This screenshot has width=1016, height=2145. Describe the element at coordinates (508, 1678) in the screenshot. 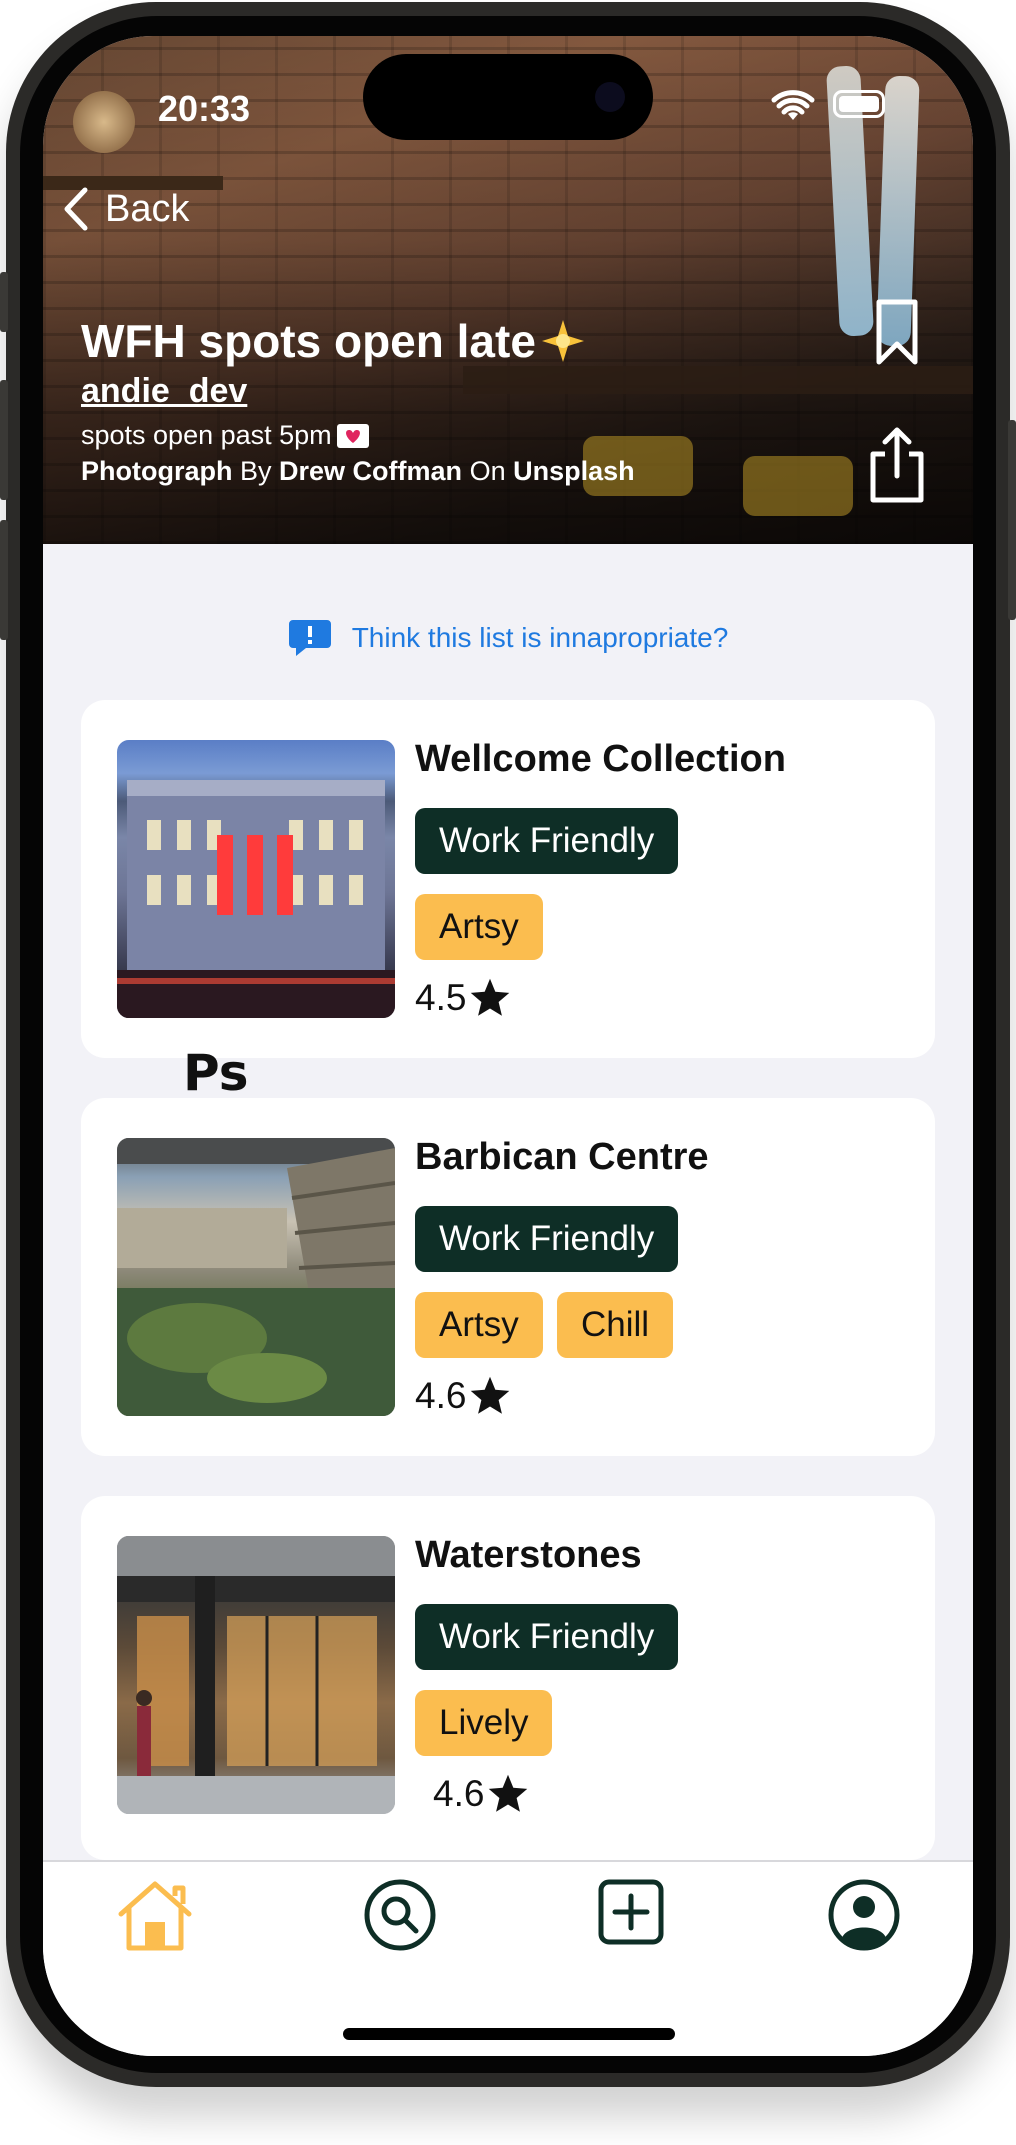

I see `place-card: Waterstones Work Friendly Lively 4.6` at that location.